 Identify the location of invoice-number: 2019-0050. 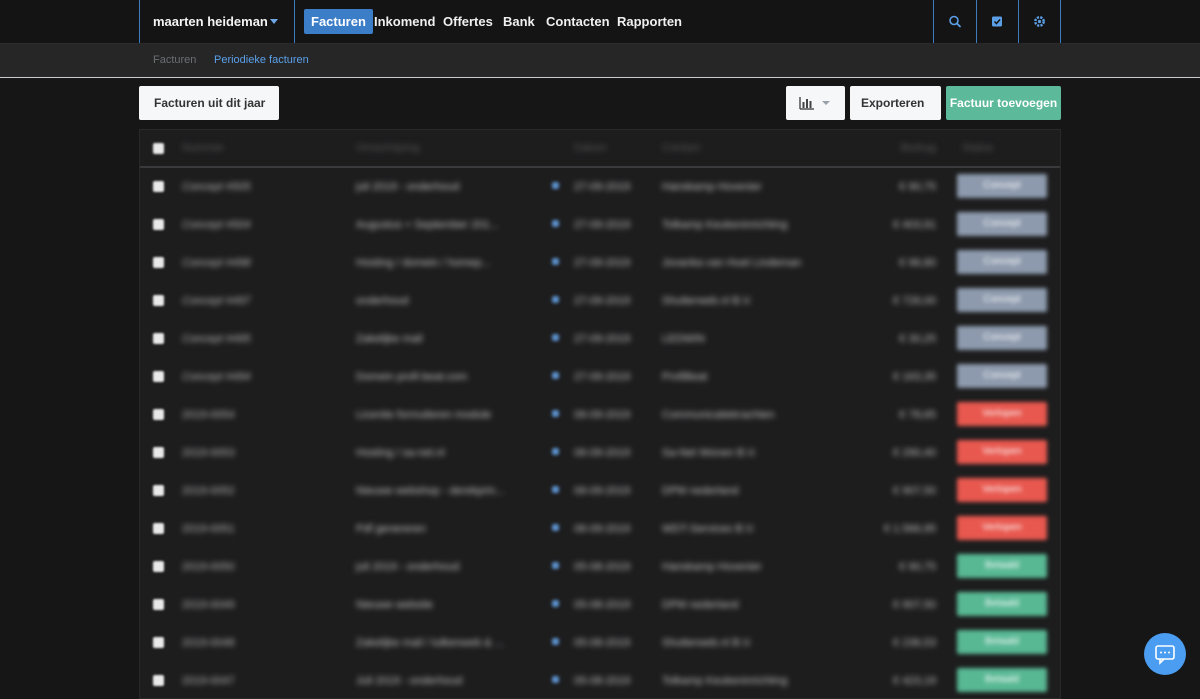
(262, 567).